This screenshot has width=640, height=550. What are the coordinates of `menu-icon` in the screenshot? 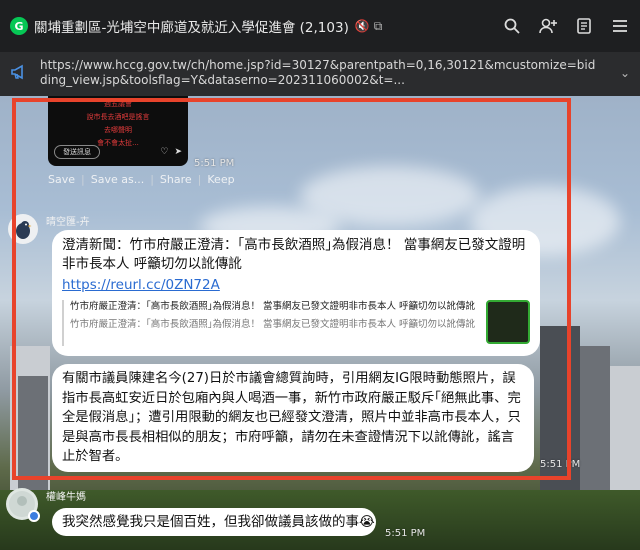 It's located at (620, 26).